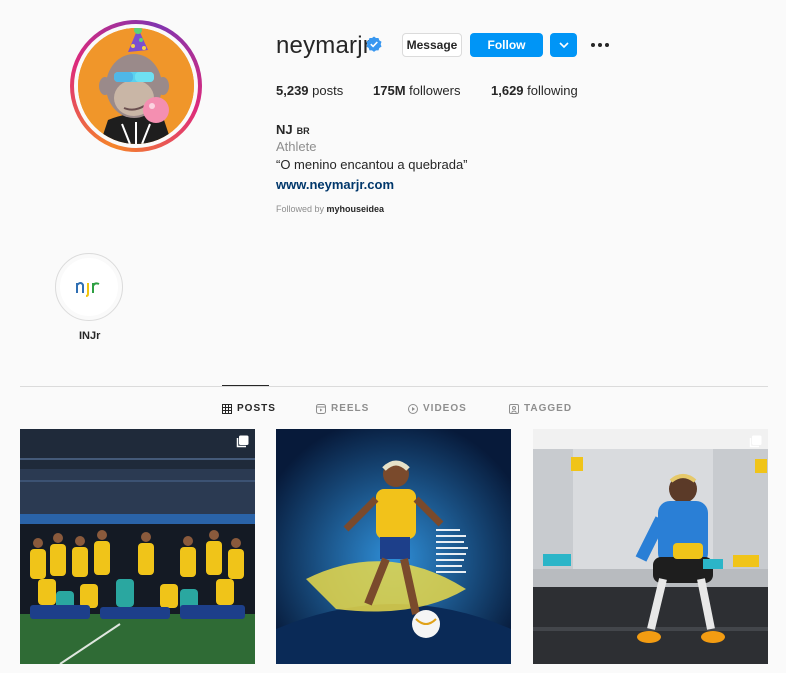 The width and height of the screenshot is (786, 673). I want to click on locker-room-photo-image, so click(650, 546).